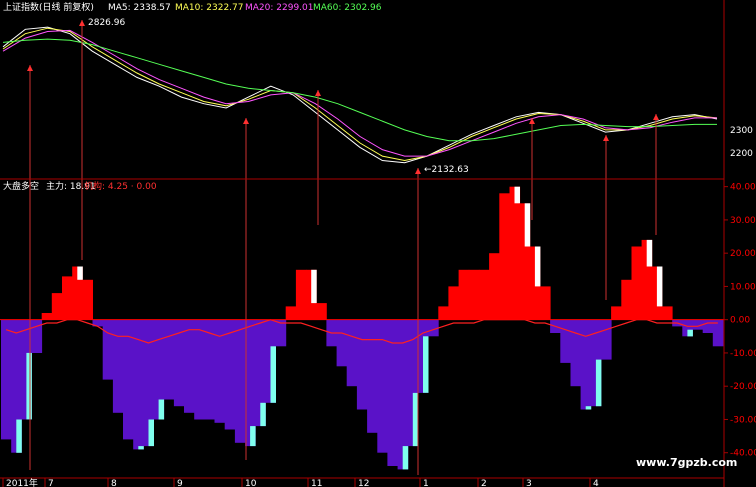 This screenshot has height=487, width=756. I want to click on y-tick-label: 10.00, so click(743, 287).